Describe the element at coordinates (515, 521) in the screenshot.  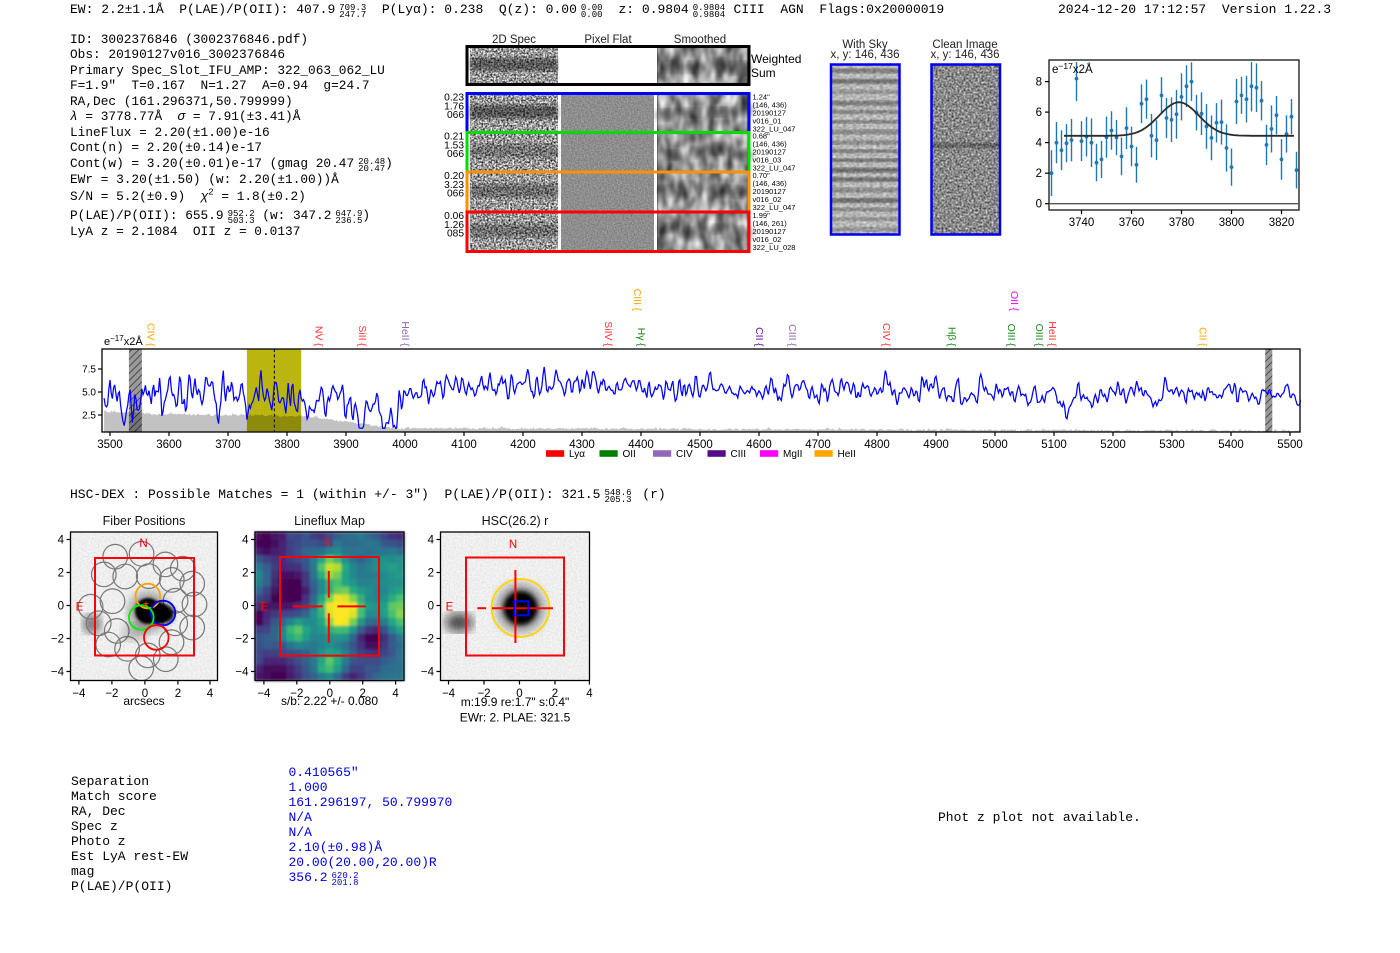
I see `svg-text: HSC(26.2) r` at that location.